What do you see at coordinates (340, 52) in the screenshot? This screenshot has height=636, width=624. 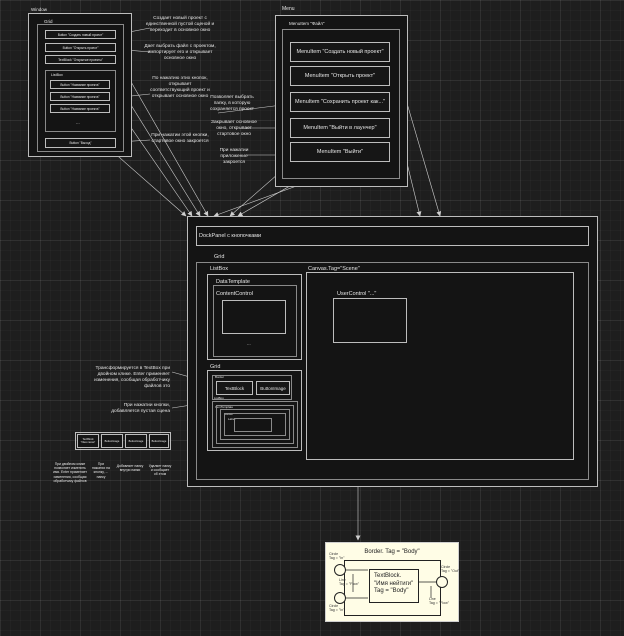 I see `menuitem-create-project: MenuItem "Создать новый проект"` at bounding box center [340, 52].